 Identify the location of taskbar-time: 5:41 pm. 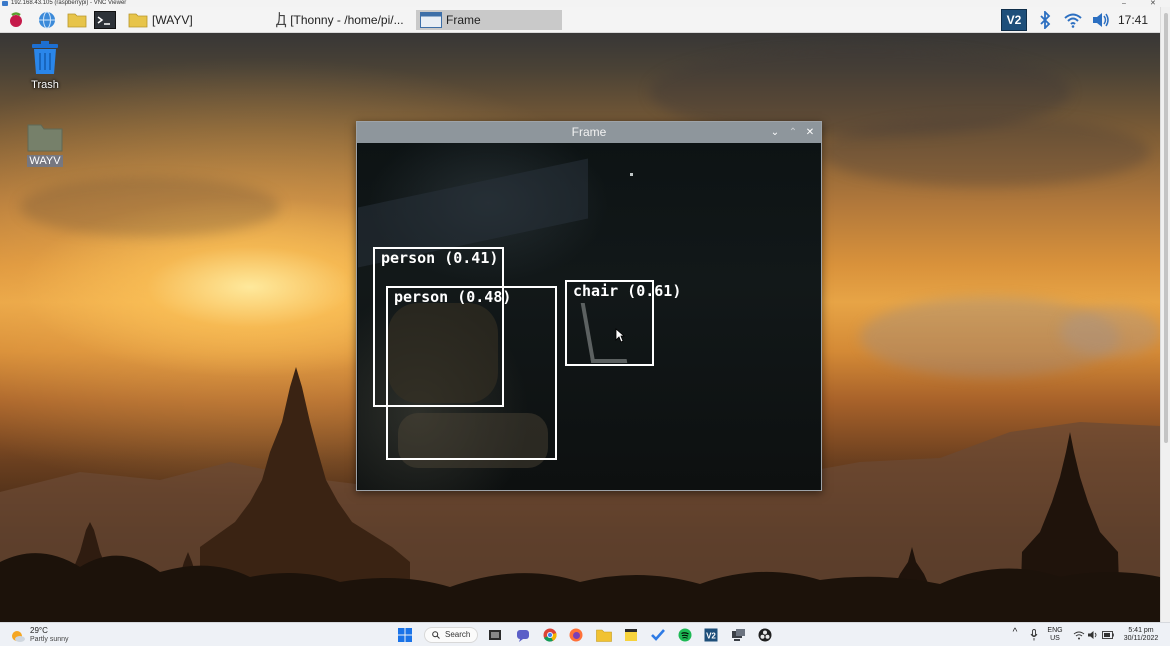
(1141, 630).